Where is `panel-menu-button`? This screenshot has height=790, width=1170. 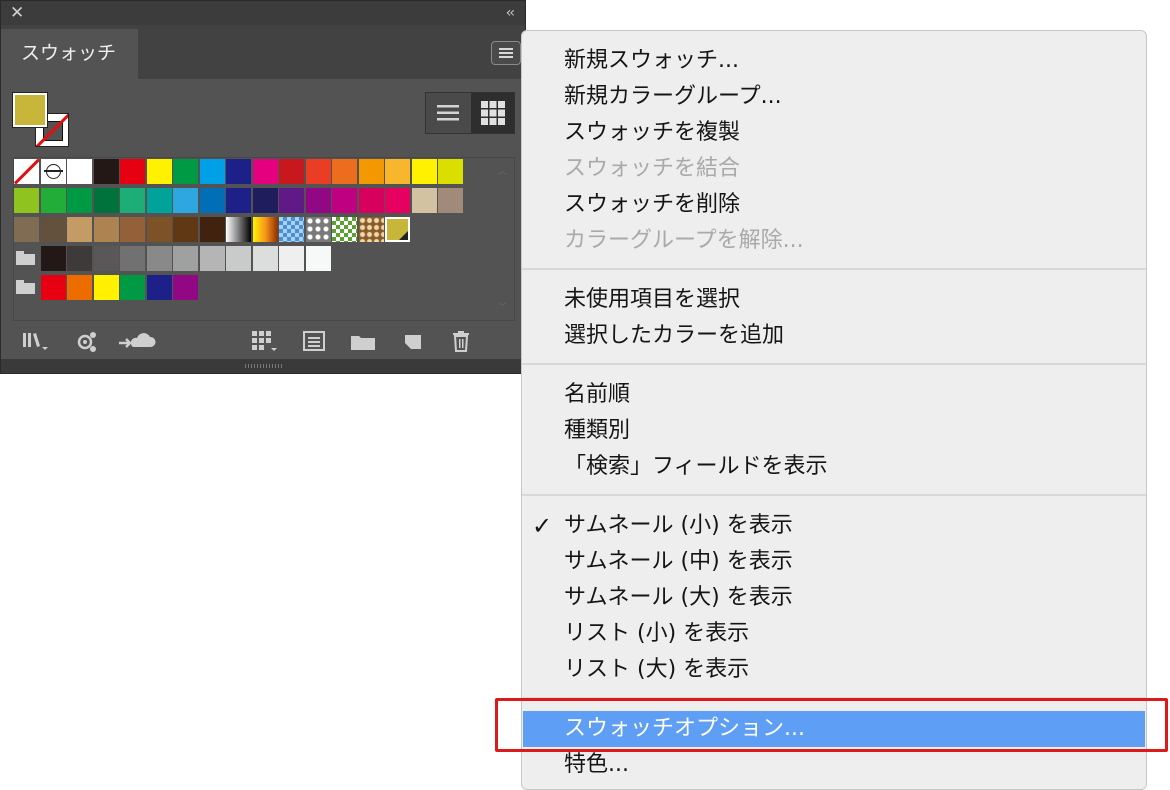 panel-menu-button is located at coordinates (506, 53).